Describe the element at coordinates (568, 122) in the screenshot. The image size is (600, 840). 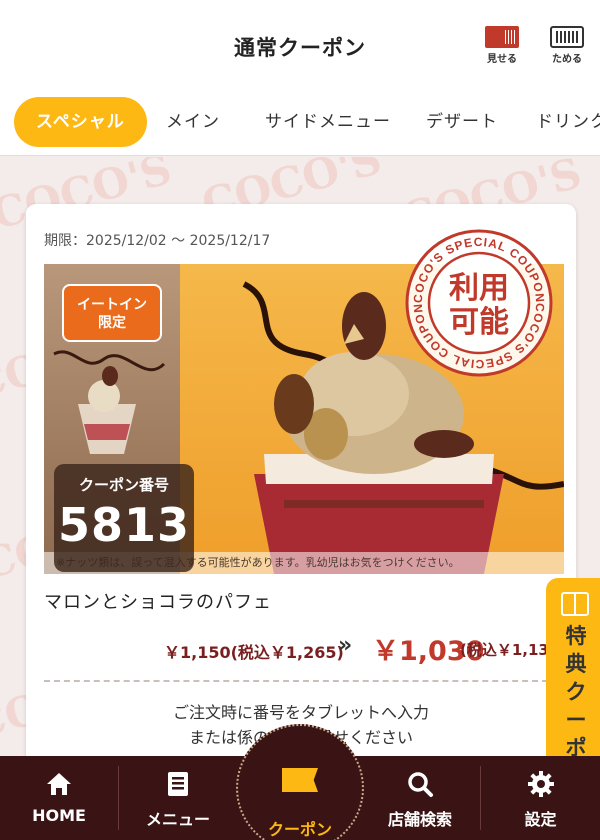
I see `tab-drink: ドリンク` at that location.